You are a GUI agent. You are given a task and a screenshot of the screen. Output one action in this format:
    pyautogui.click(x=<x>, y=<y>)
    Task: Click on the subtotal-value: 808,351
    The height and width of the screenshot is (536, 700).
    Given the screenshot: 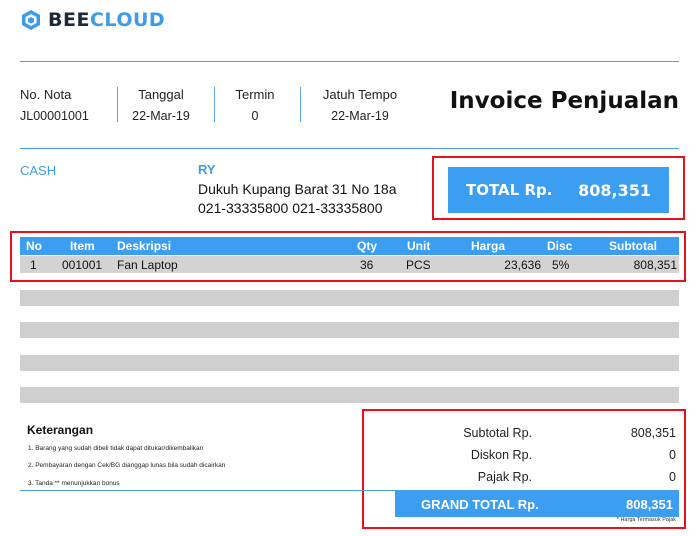 What is the action you would take?
    pyautogui.click(x=653, y=433)
    